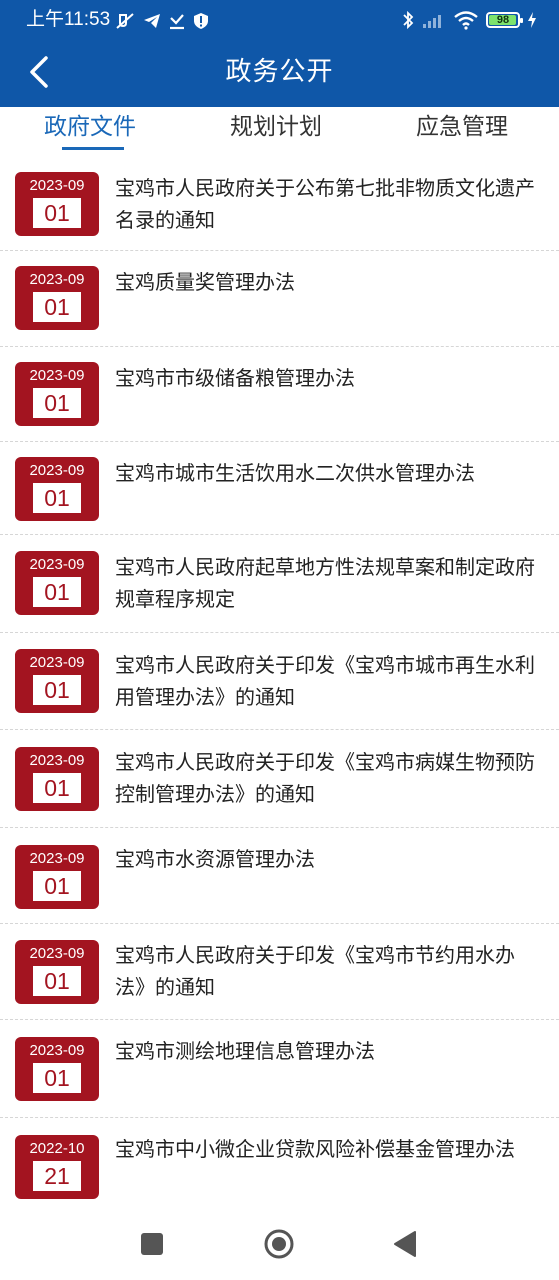 The width and height of the screenshot is (559, 1280). I want to click on battery-icon: 98, so click(504, 20).